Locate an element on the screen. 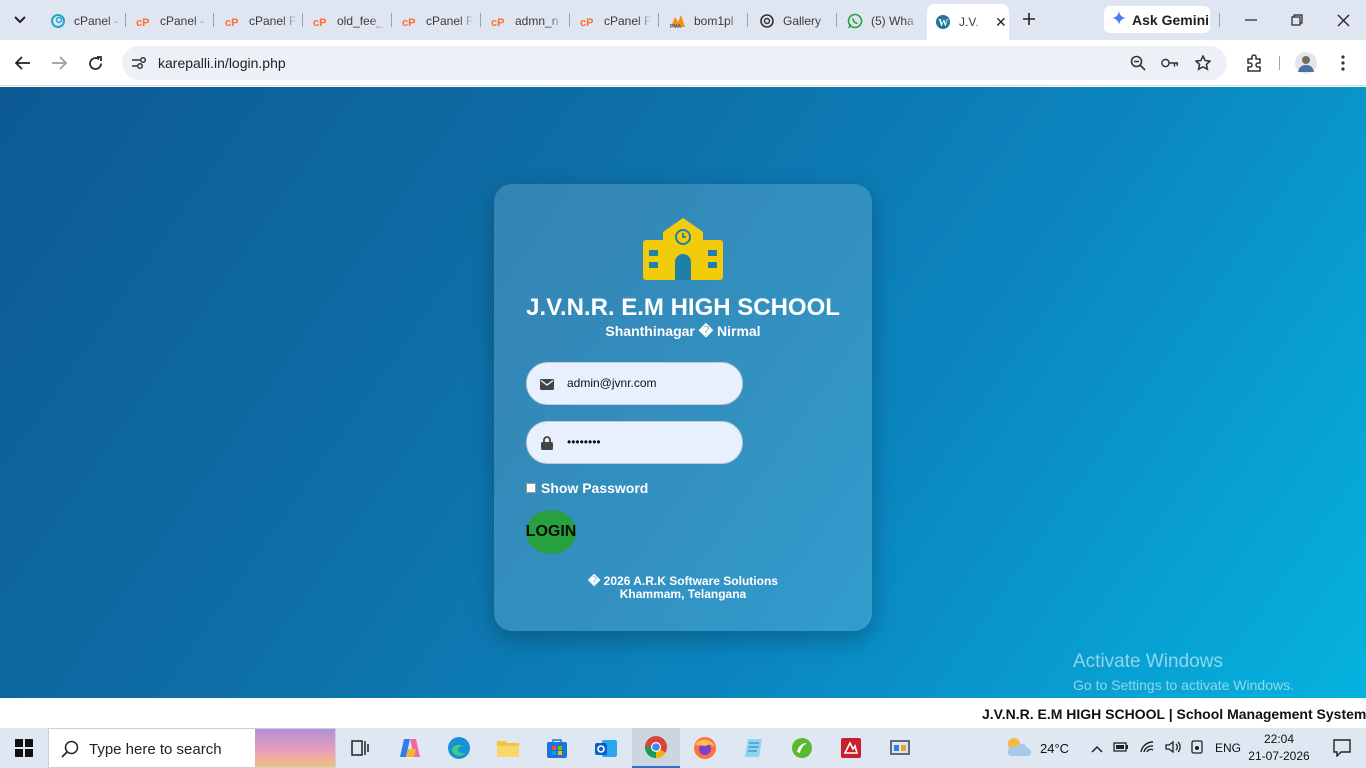 The height and width of the screenshot is (768, 1366). tab-phpmyadmin: PMA bom1pl is located at coordinates (703, 20).